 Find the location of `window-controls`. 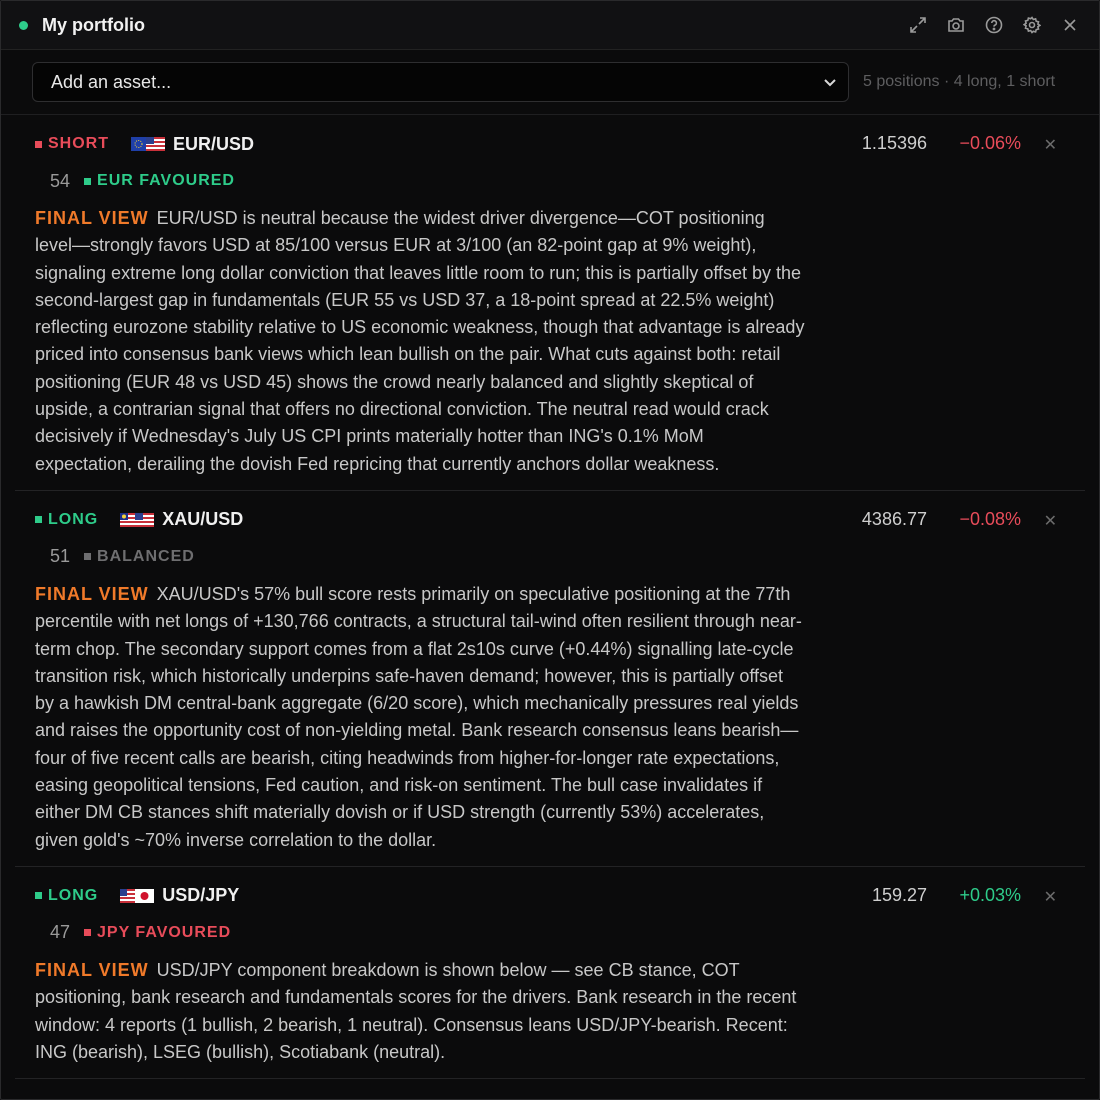

window-controls is located at coordinates (994, 25).